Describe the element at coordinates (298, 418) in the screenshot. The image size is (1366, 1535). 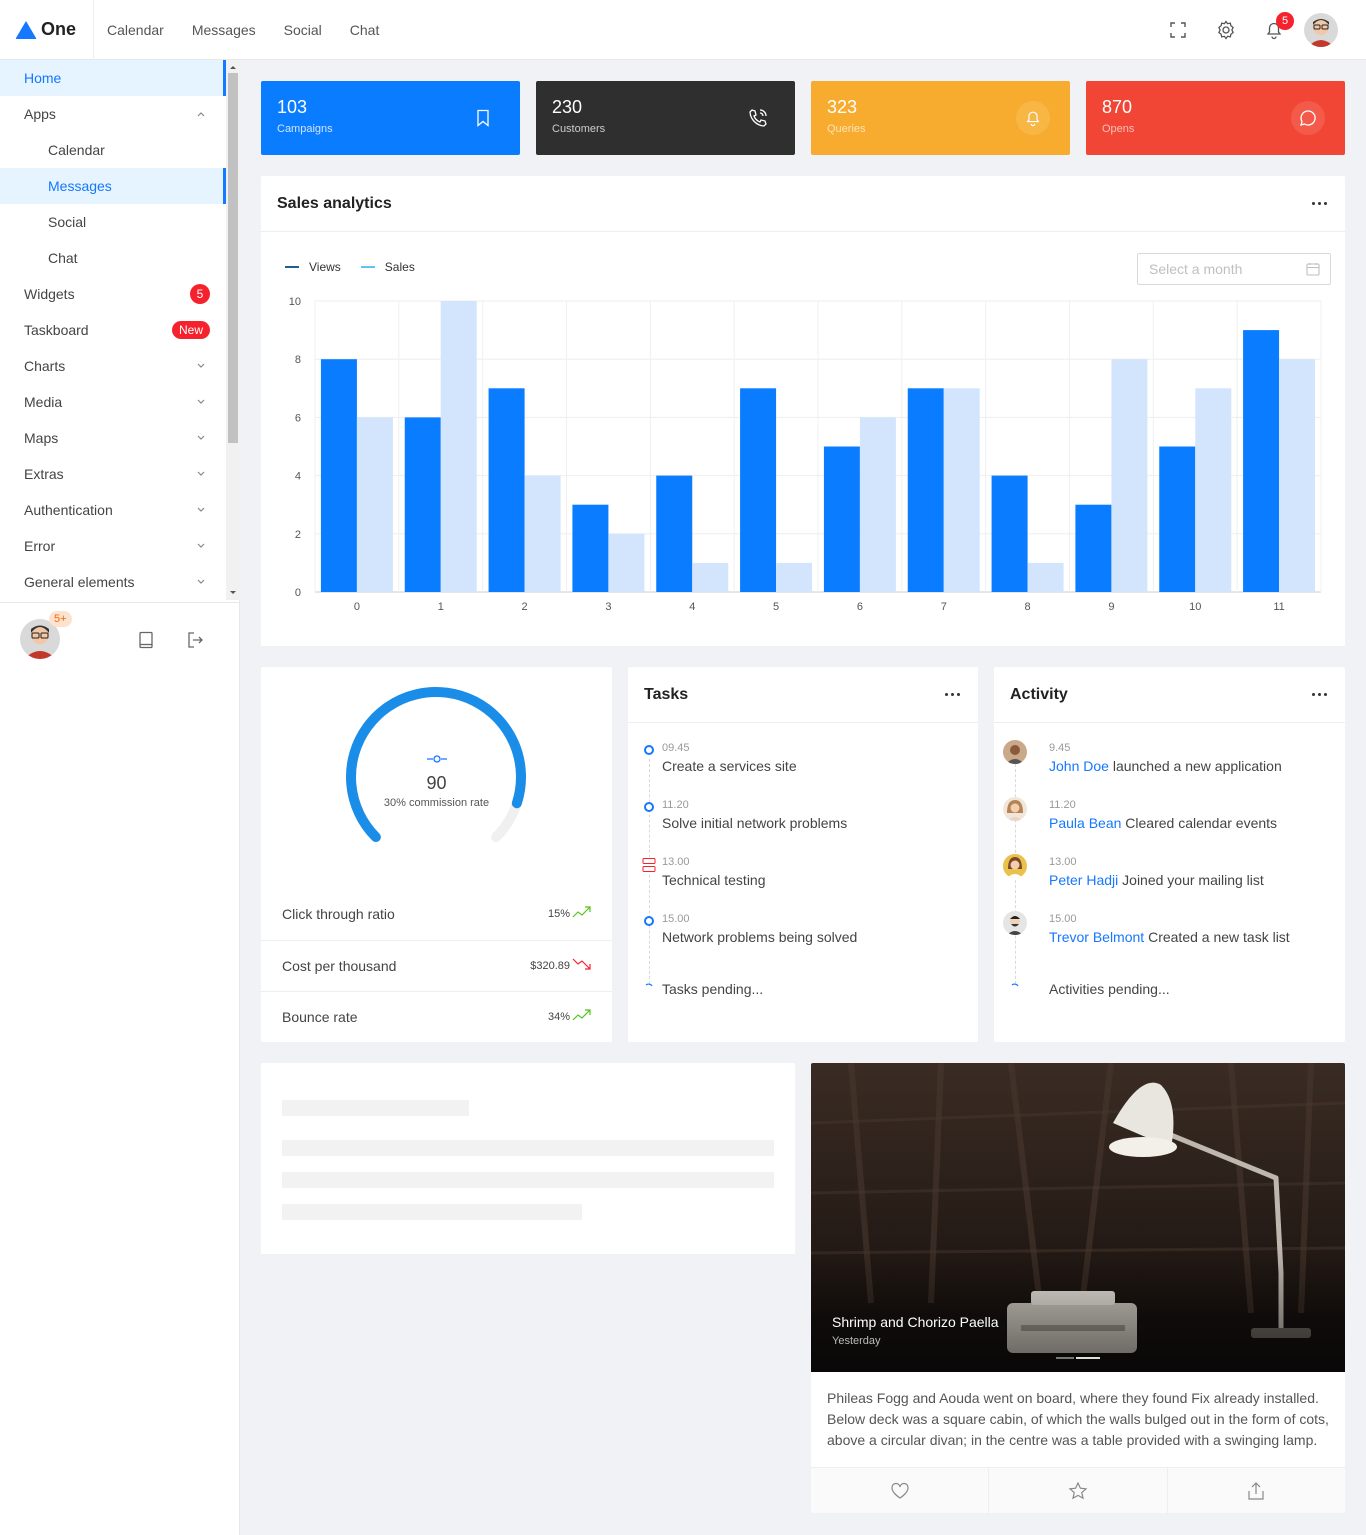
I see `y-tick-label: 6` at that location.